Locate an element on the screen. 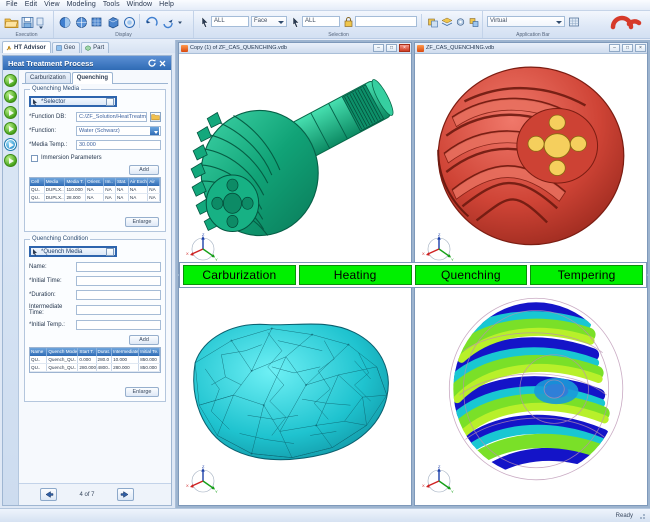 The height and width of the screenshot is (522, 650). menu-item-tools: Tools is located at coordinates (111, 5).